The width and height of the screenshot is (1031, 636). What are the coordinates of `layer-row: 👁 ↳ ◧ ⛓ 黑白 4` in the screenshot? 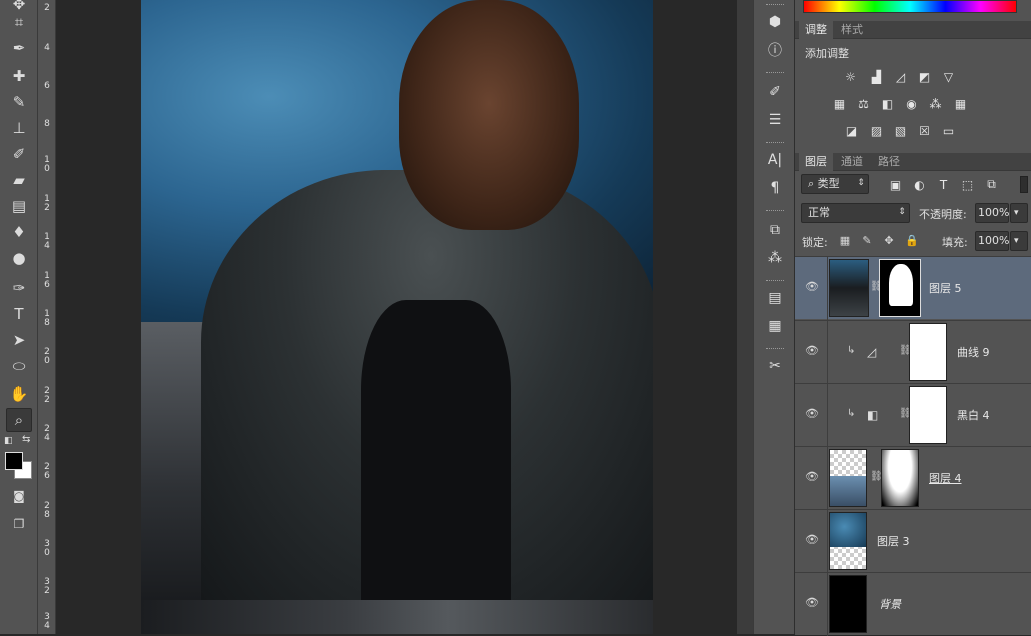 It's located at (913, 415).